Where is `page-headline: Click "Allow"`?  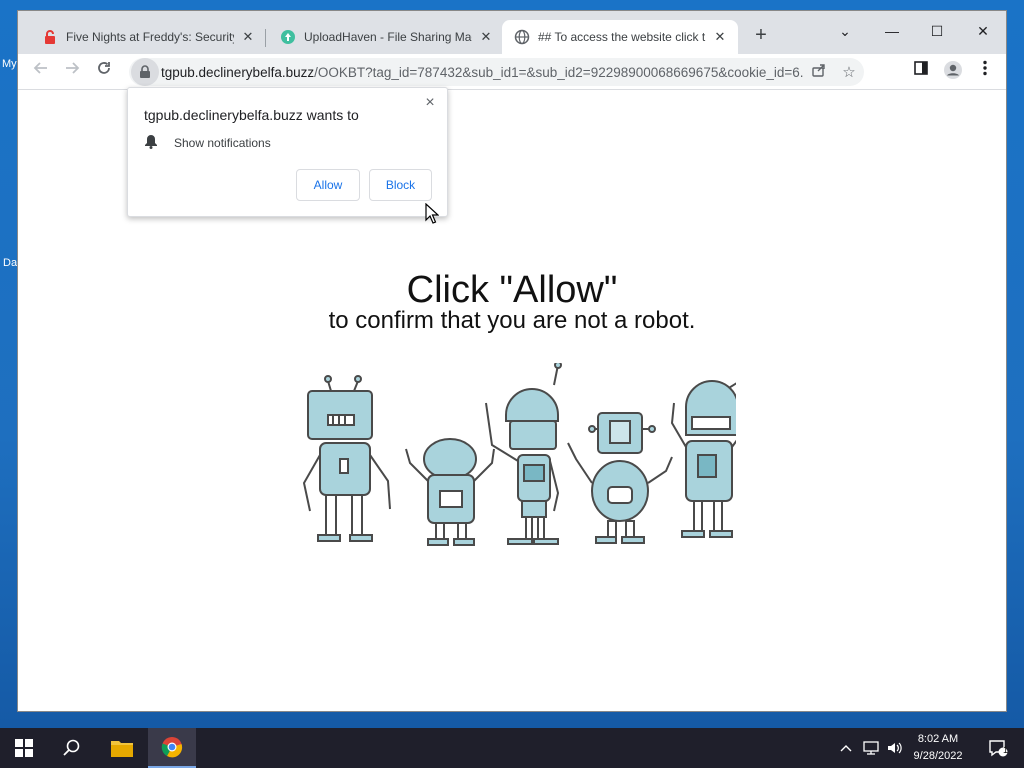 page-headline: Click "Allow" is located at coordinates (512, 290).